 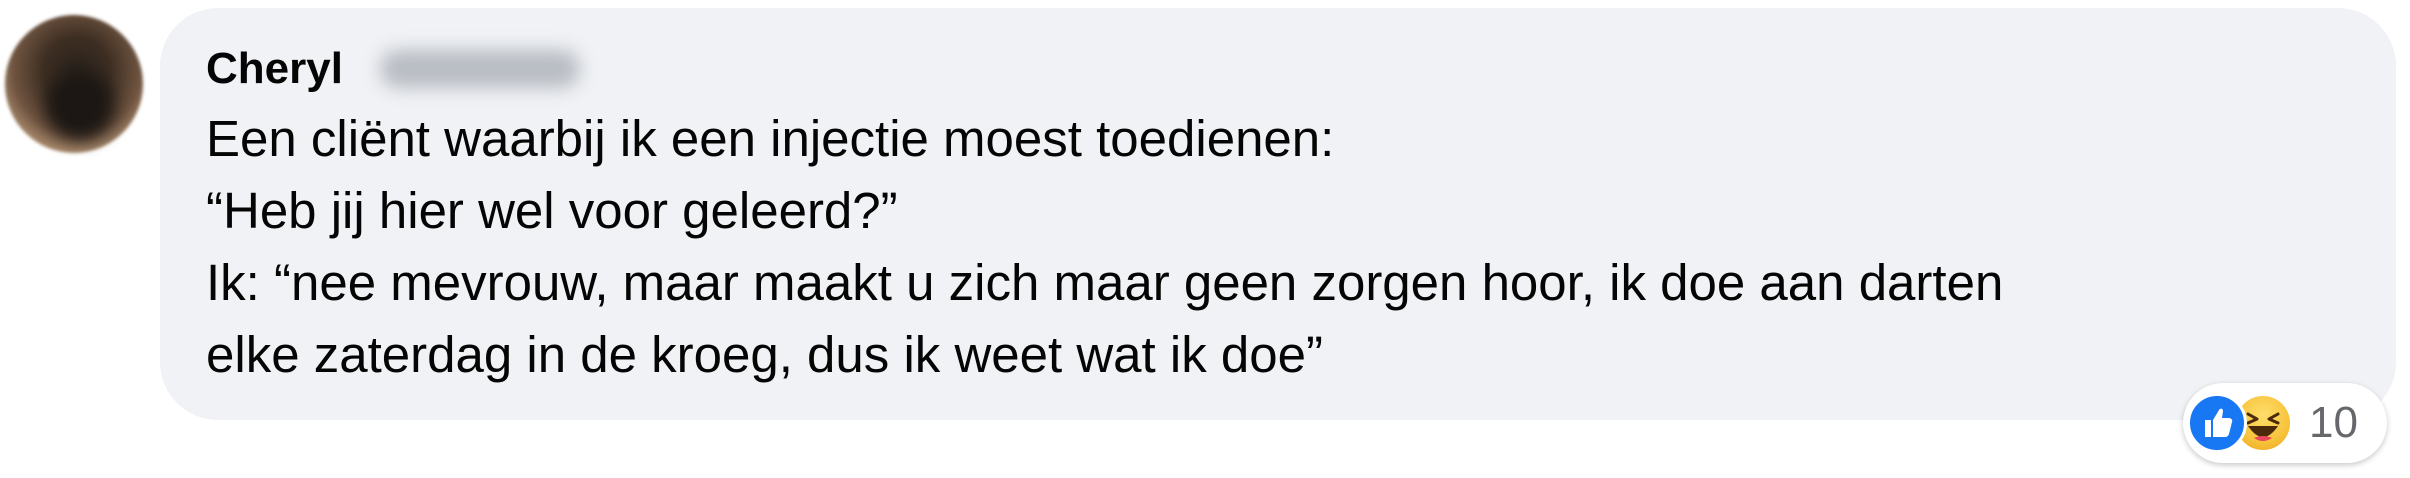 I want to click on avatar-photo-shade, so click(x=80, y=105).